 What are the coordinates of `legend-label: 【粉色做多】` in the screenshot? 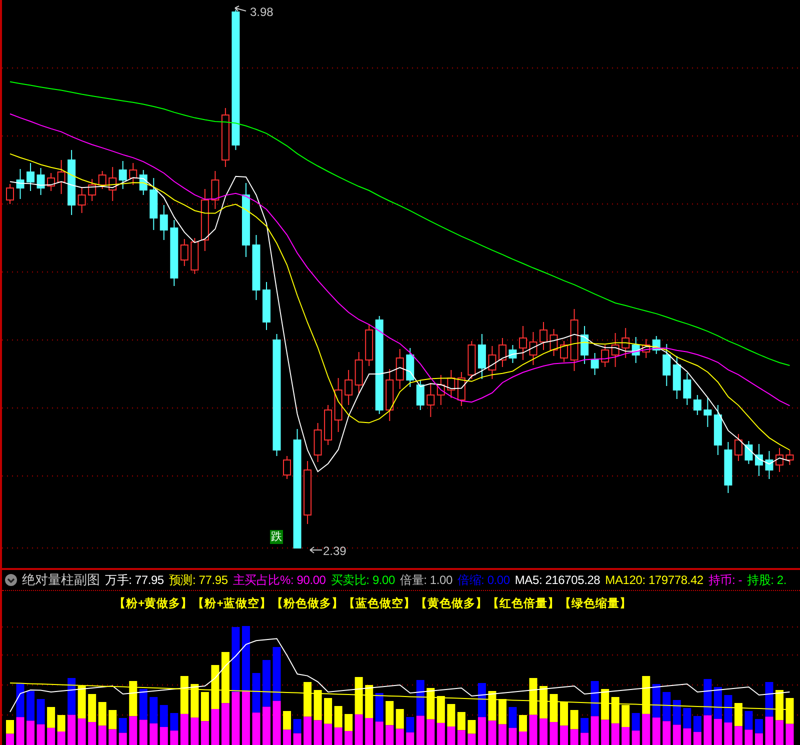 It's located at (307, 603).